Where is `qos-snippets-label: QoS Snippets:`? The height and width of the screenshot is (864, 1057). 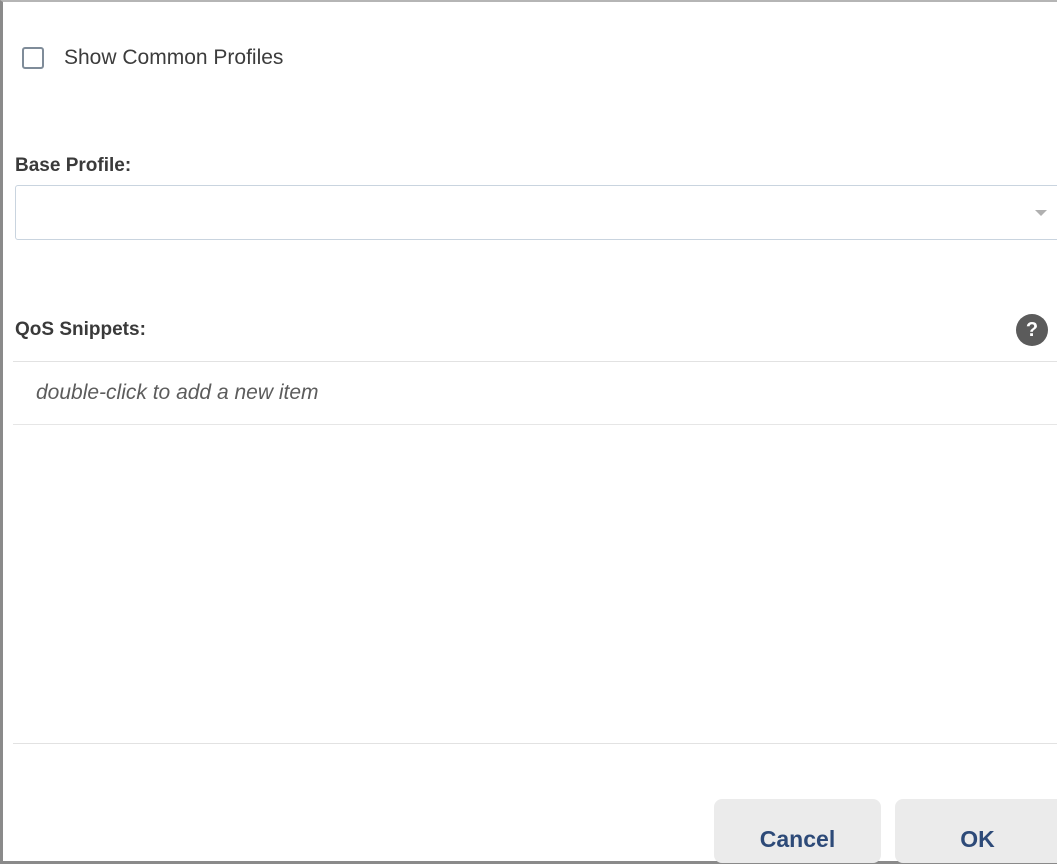 qos-snippets-label: QoS Snippets: is located at coordinates (80, 329).